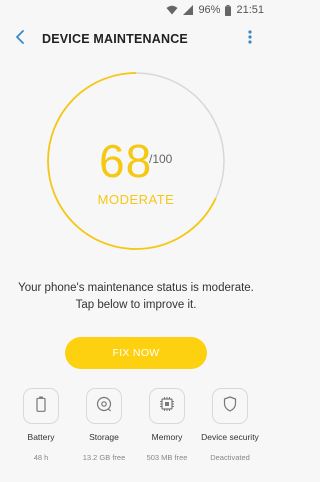 This screenshot has width=320, height=482. What do you see at coordinates (136, 199) in the screenshot?
I see `score-status: MODERATE` at bounding box center [136, 199].